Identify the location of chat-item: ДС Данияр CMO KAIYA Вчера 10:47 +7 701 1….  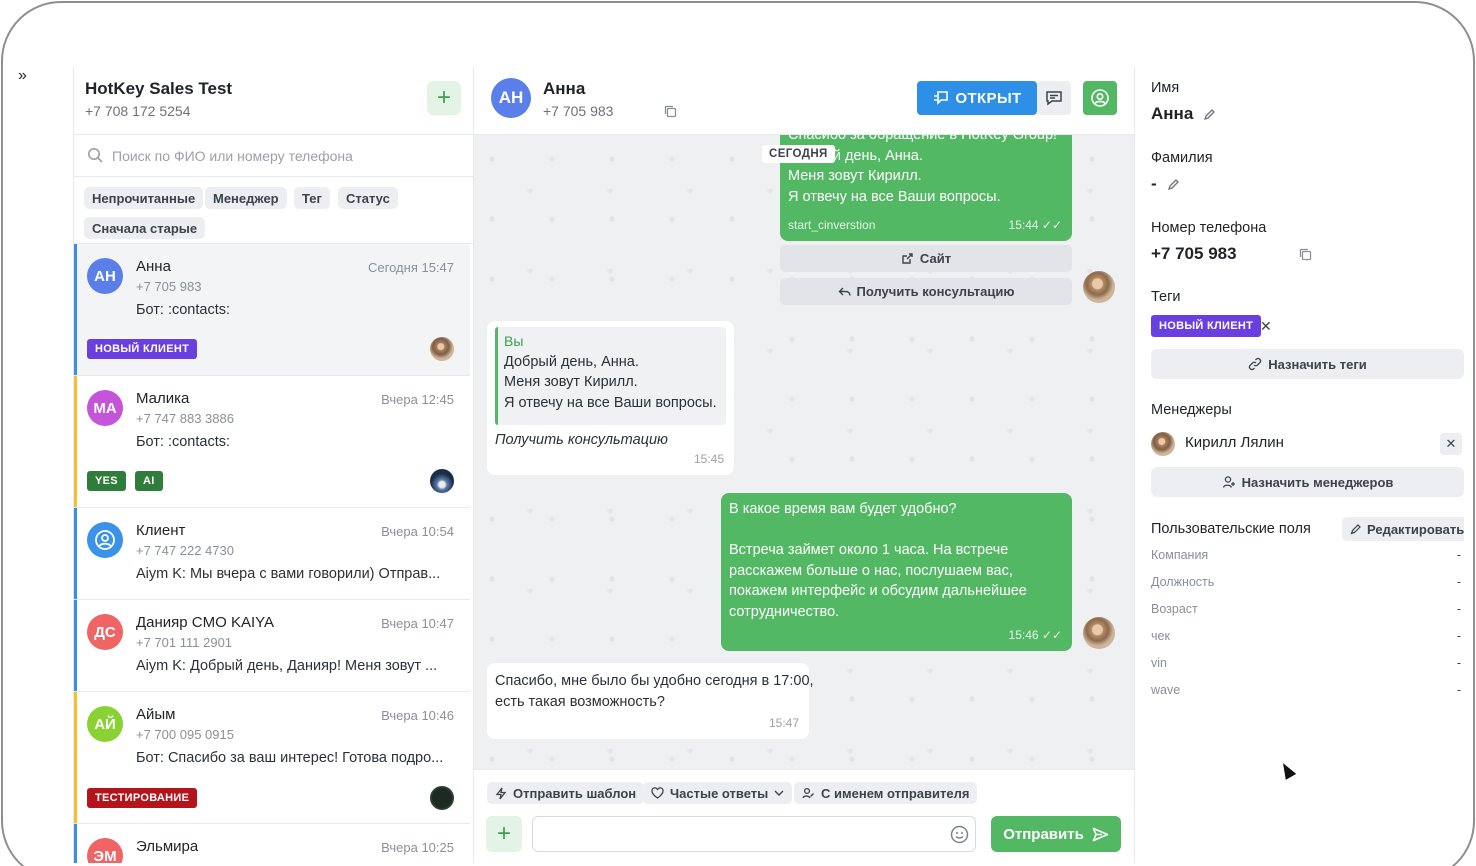
(272, 646).